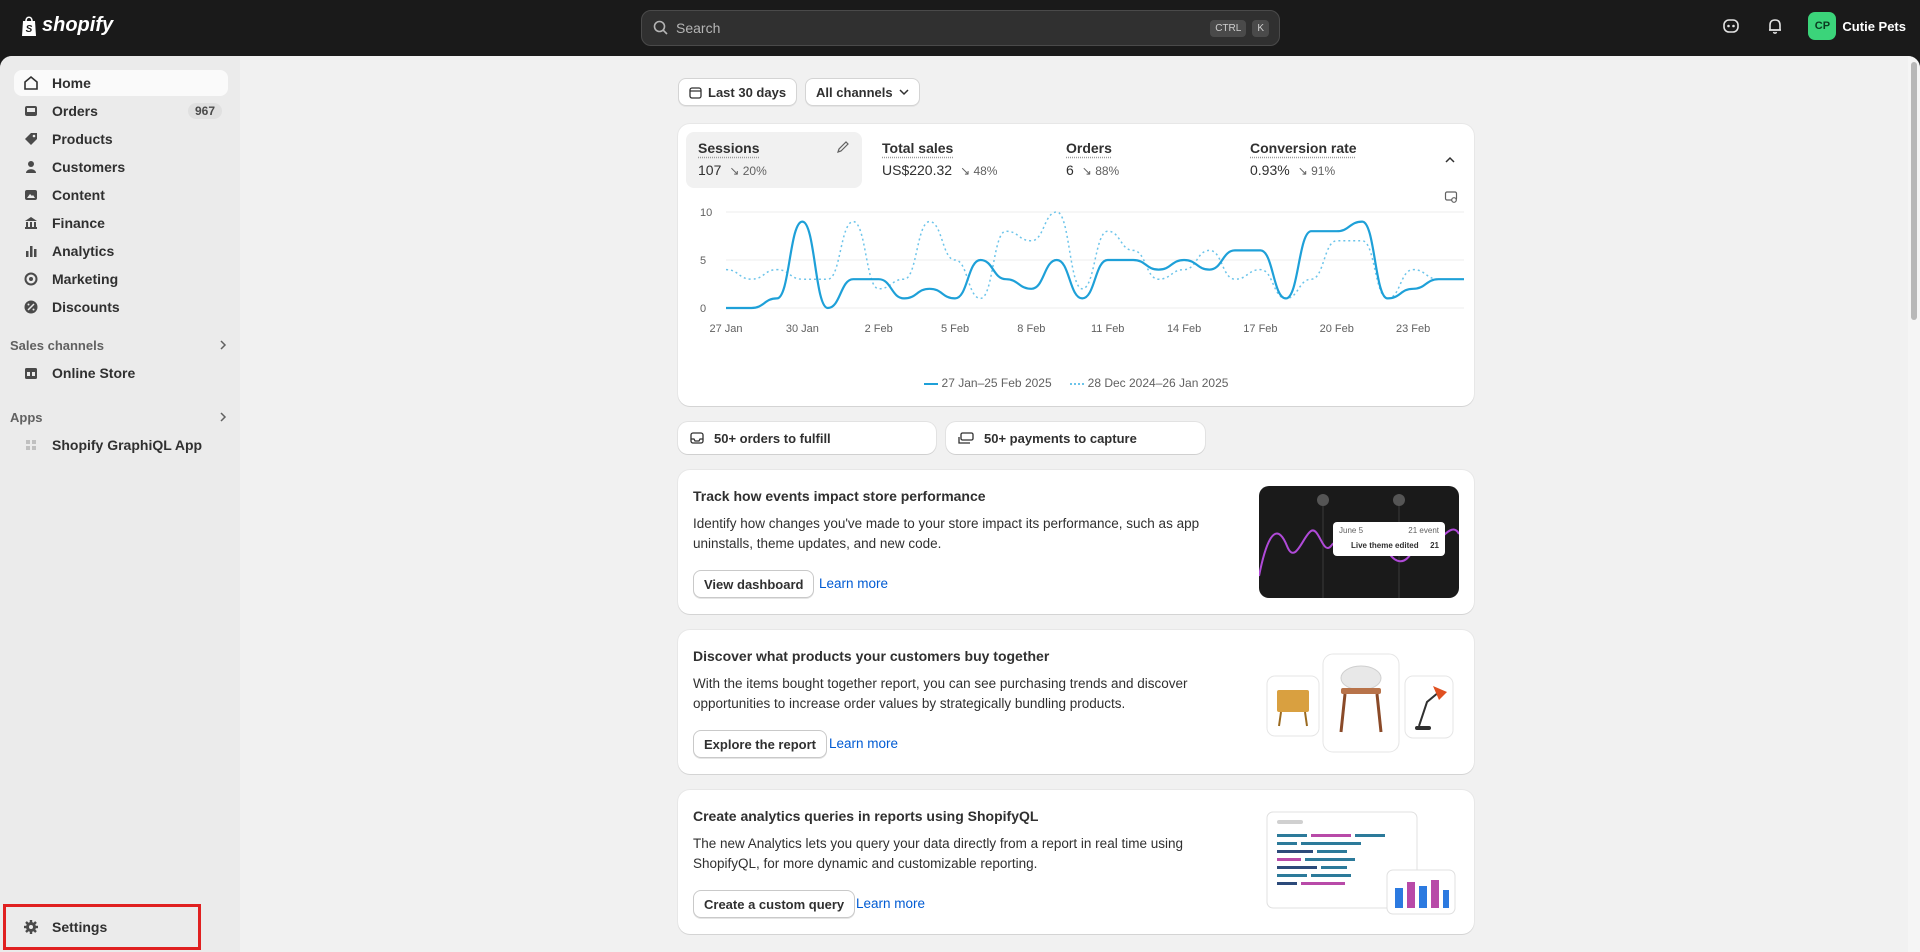 This screenshot has height=952, width=1920. What do you see at coordinates (1423, 530) in the screenshot?
I see `illus-count: 21 event` at bounding box center [1423, 530].